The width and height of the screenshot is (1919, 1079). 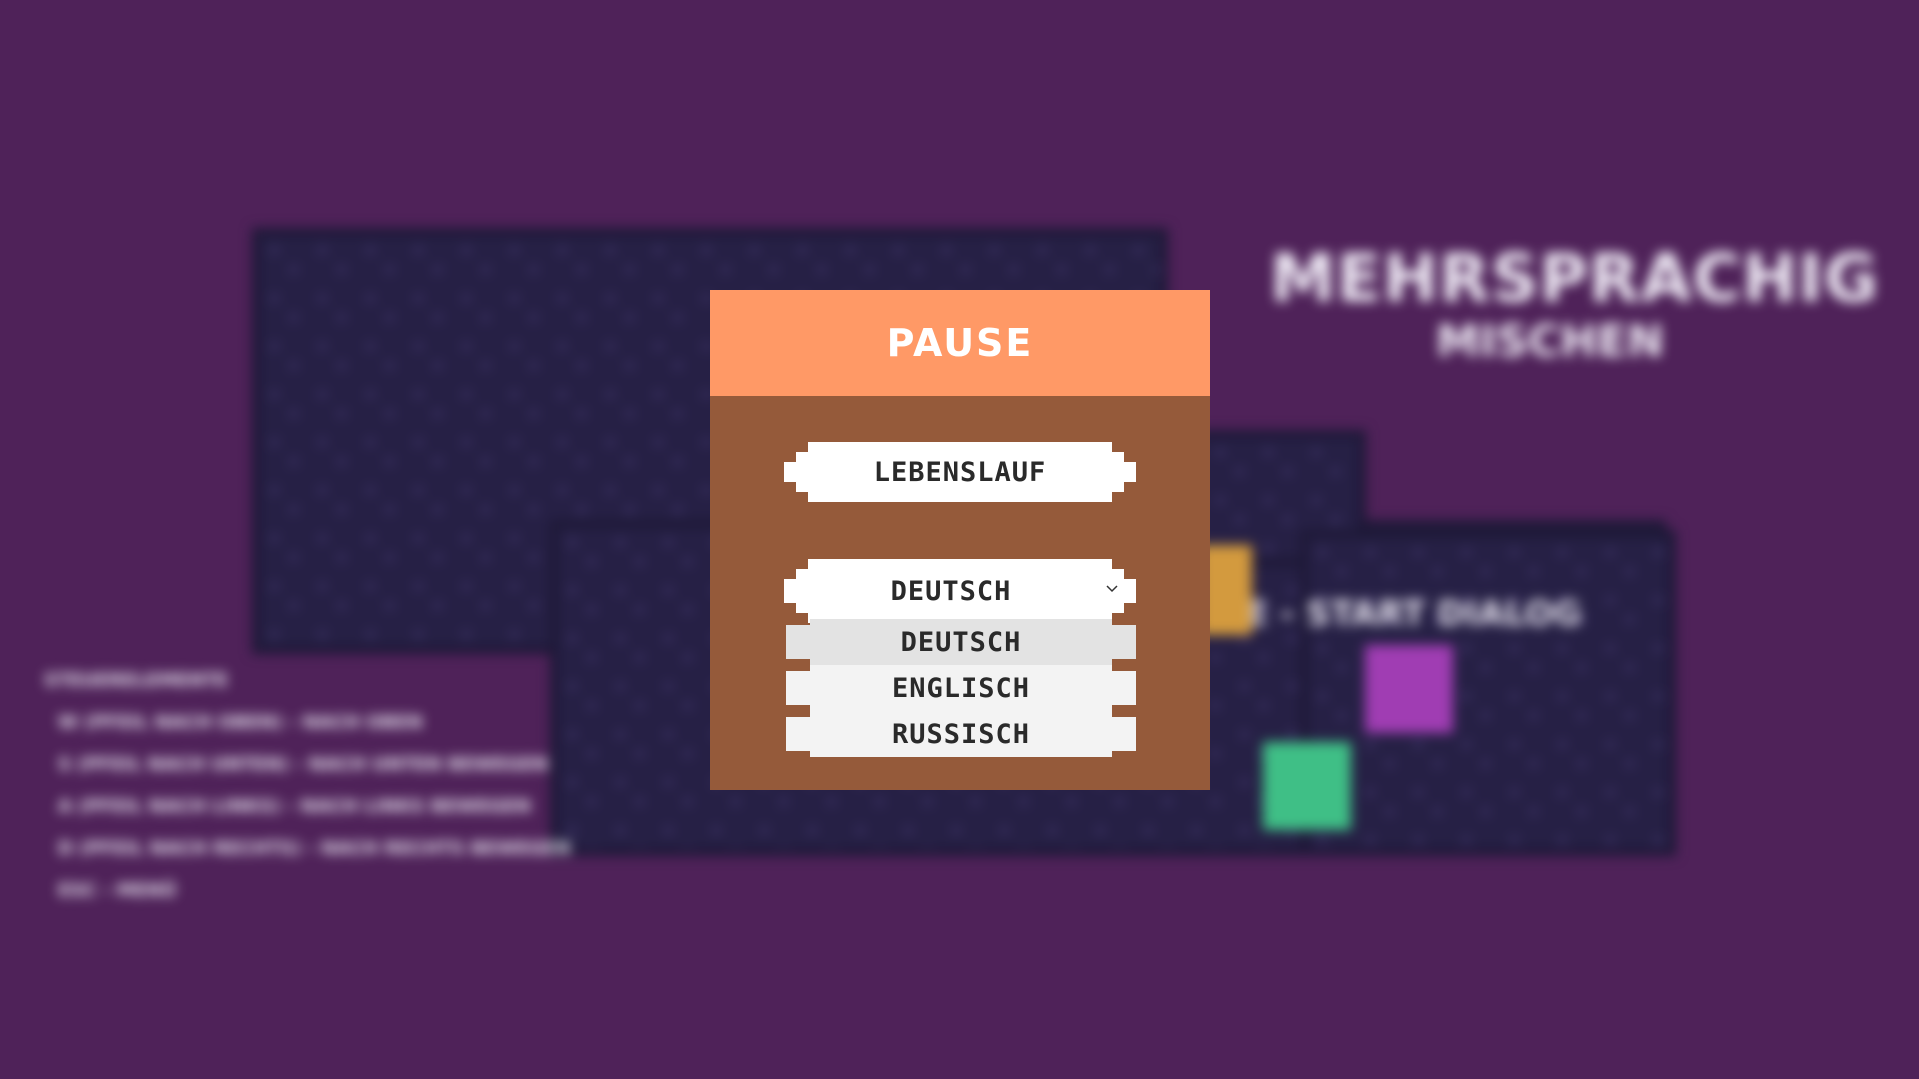 I want to click on chevron-down-icon, so click(x=1112, y=589).